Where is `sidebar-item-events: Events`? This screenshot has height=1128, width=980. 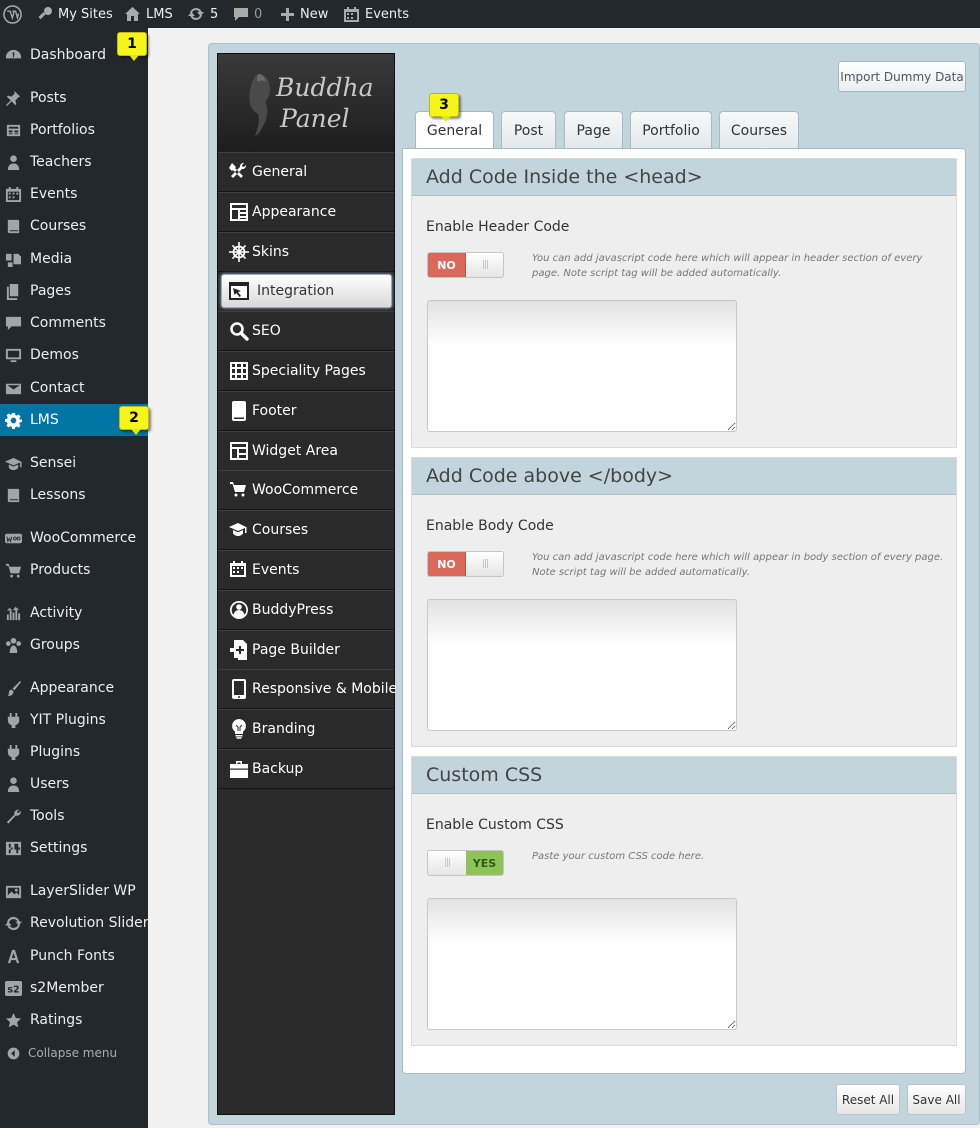 sidebar-item-events: Events is located at coordinates (74, 194).